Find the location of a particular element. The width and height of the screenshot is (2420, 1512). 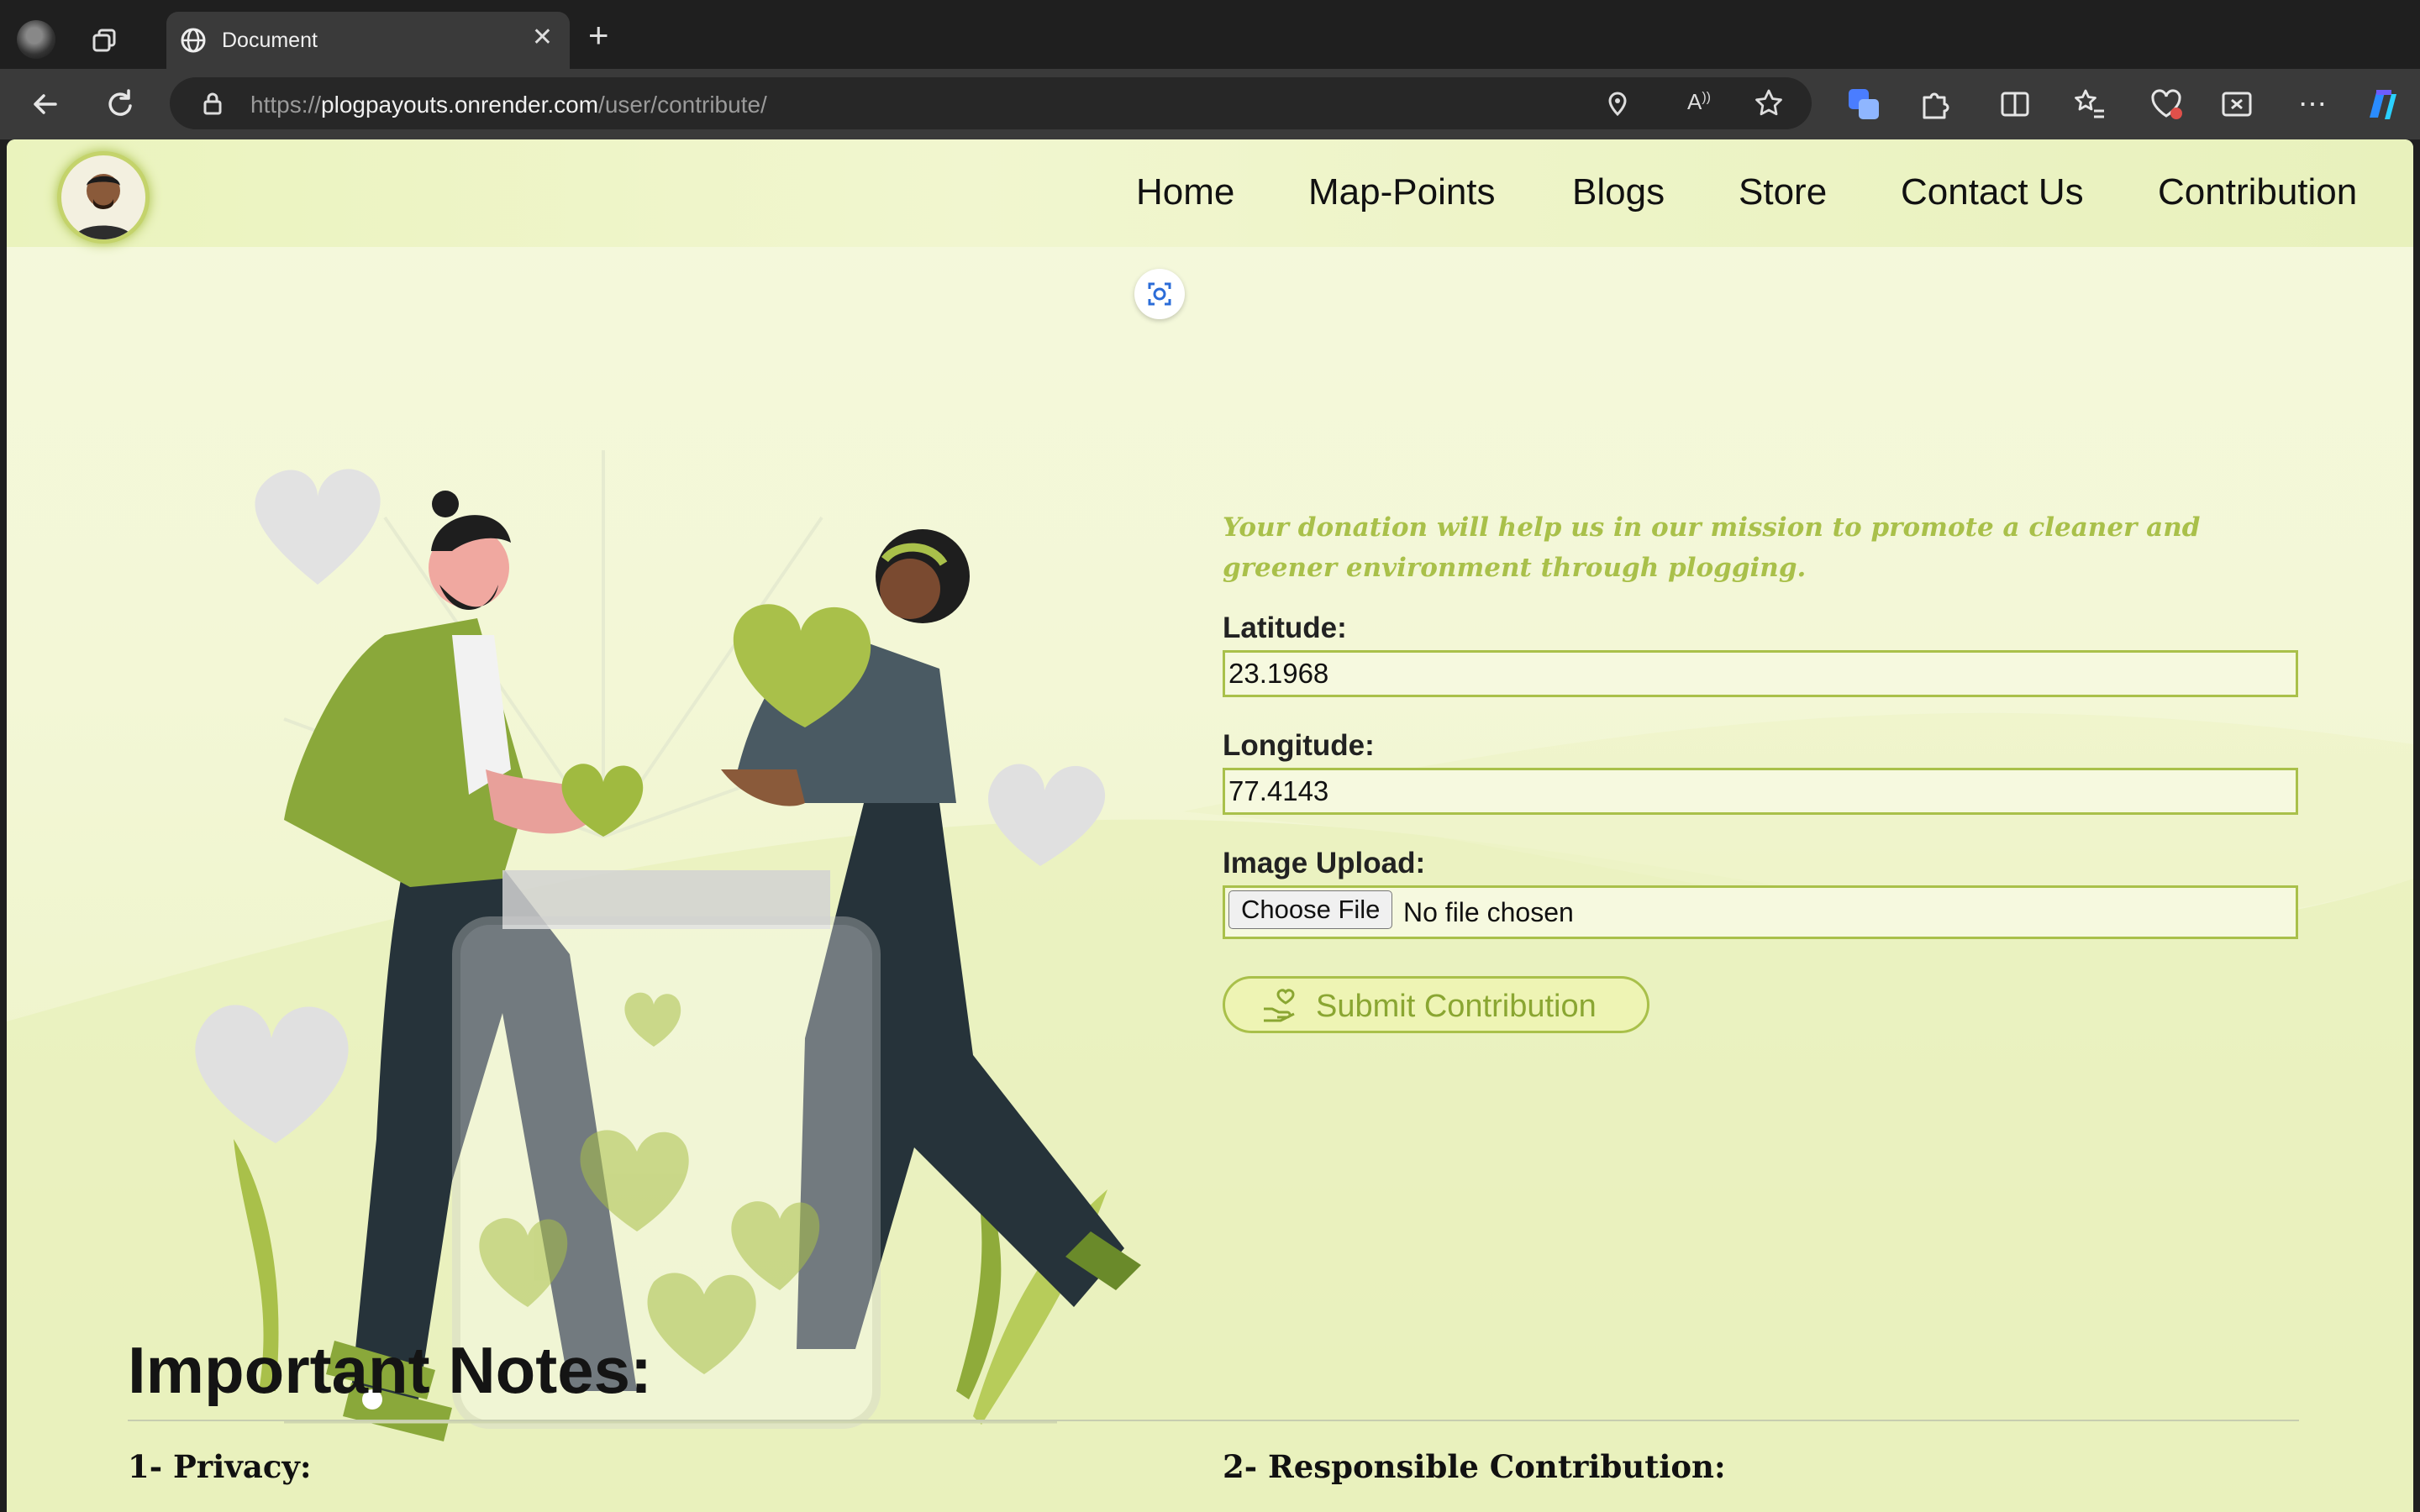

favorite-star-icon is located at coordinates (1769, 105).